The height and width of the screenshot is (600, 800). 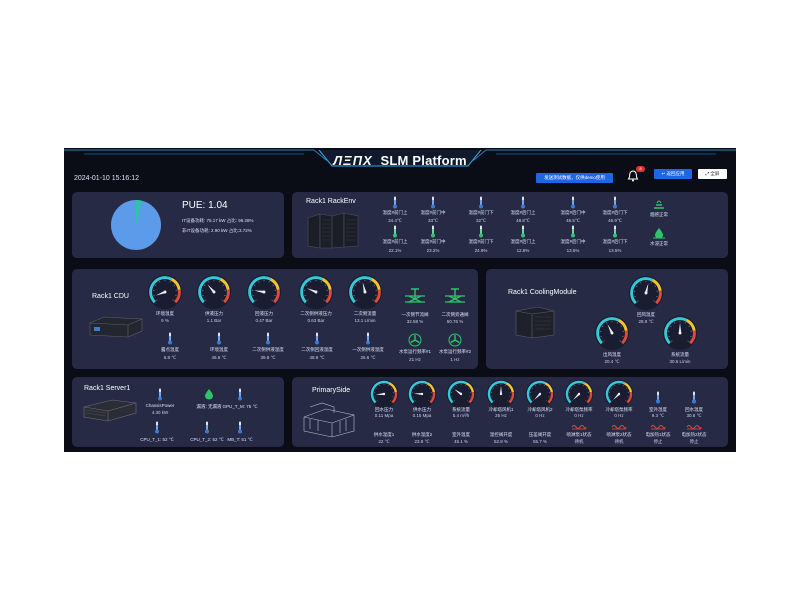 I want to click on humidity-sensor-label: 湿度#前门下, so click(x=481, y=241).